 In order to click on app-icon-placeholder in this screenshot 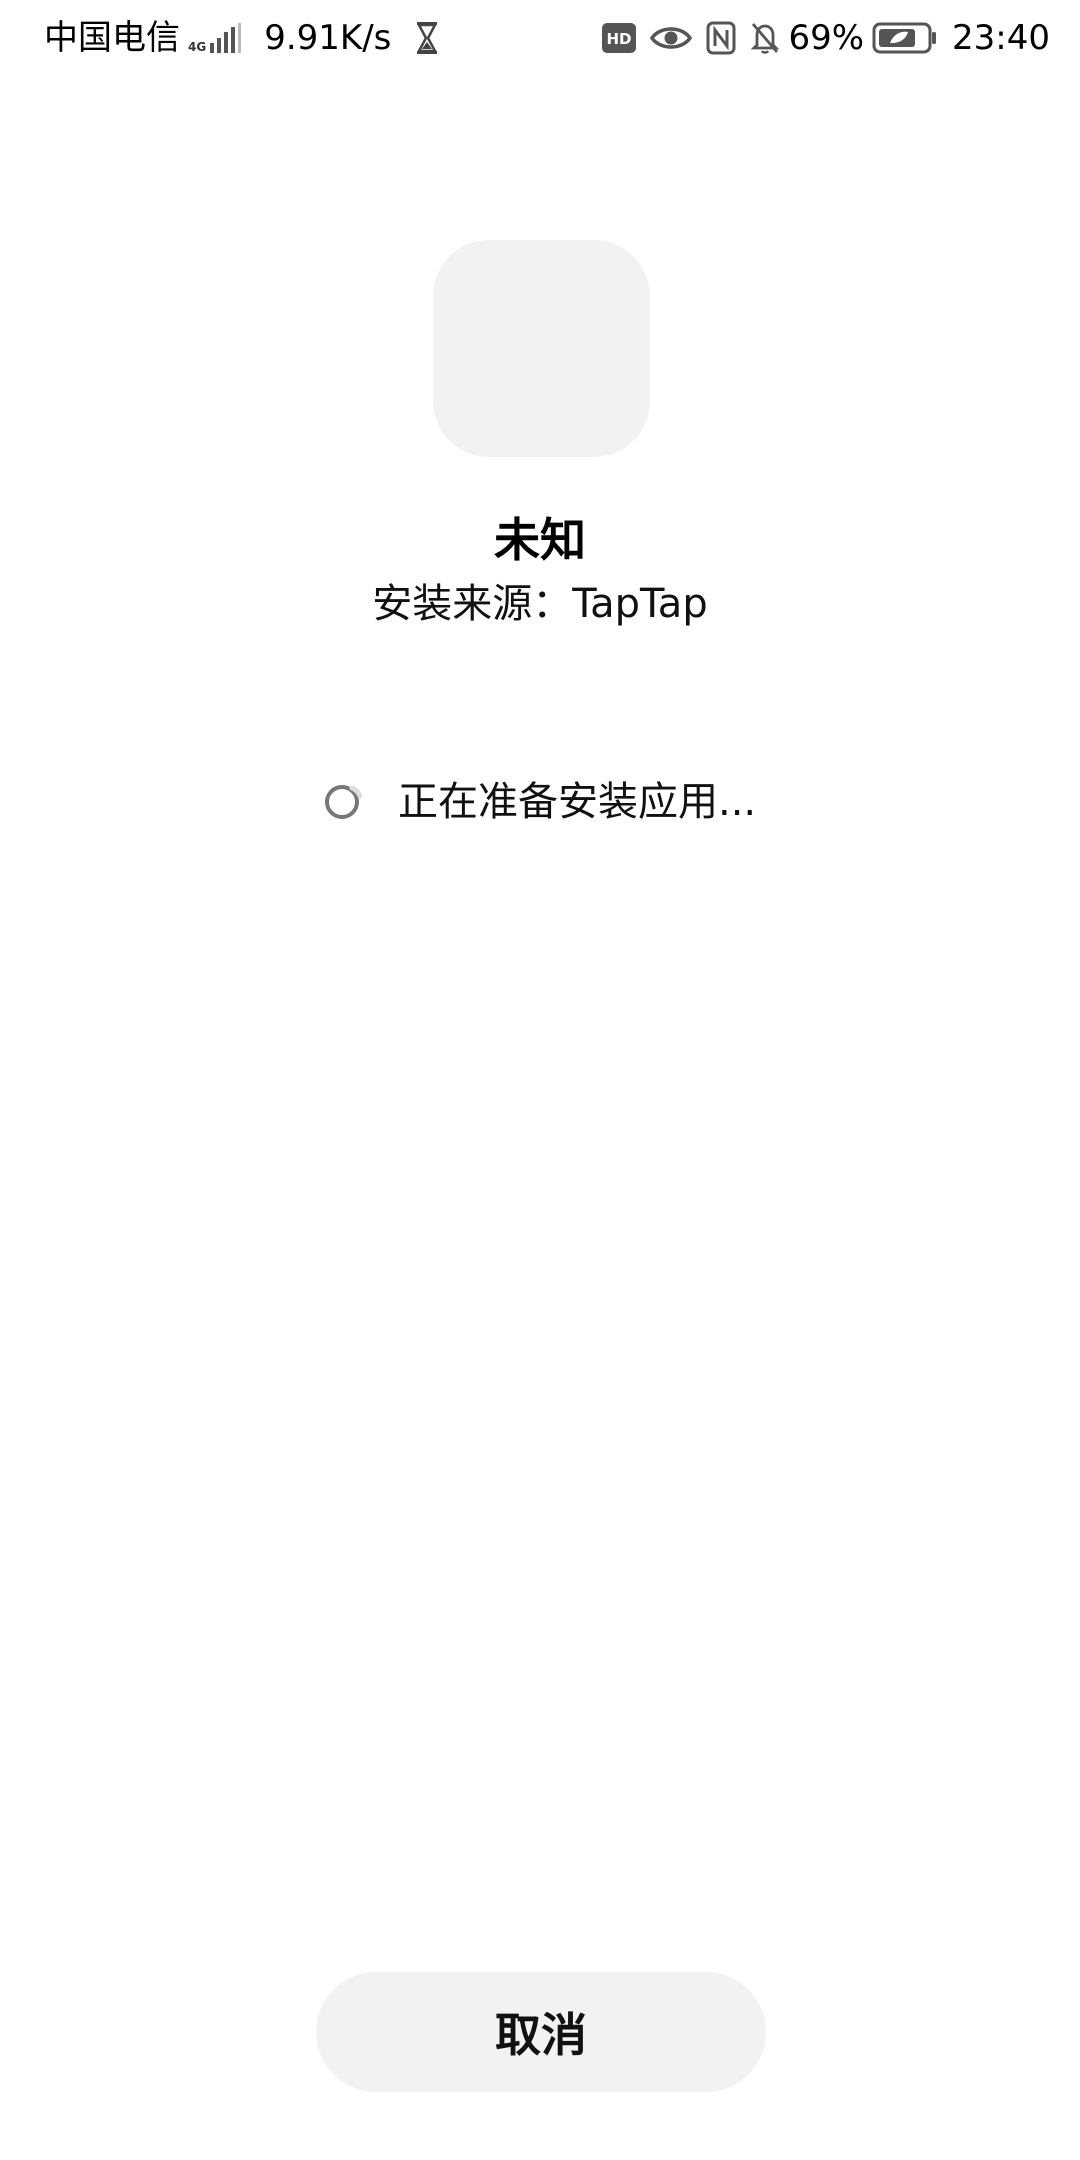, I will do `click(541, 348)`.